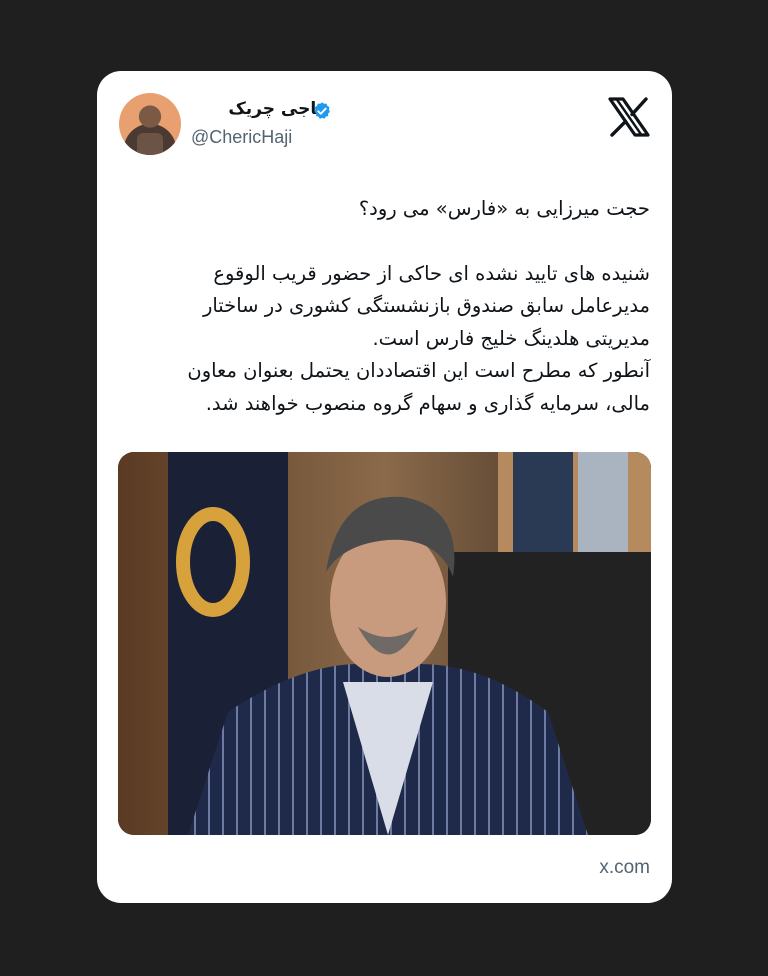 This screenshot has height=976, width=768. What do you see at coordinates (150, 124) in the screenshot?
I see `author-avatar` at bounding box center [150, 124].